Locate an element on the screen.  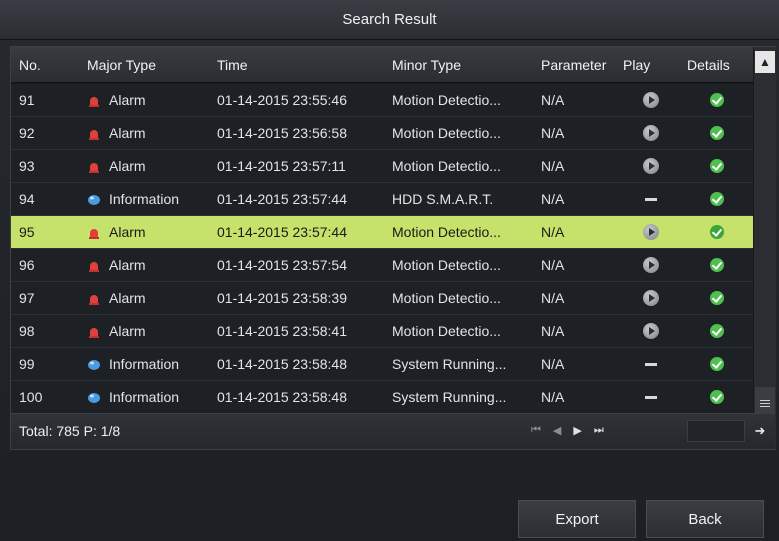
prev-page-icon: ◀ is located at coordinates (557, 430).